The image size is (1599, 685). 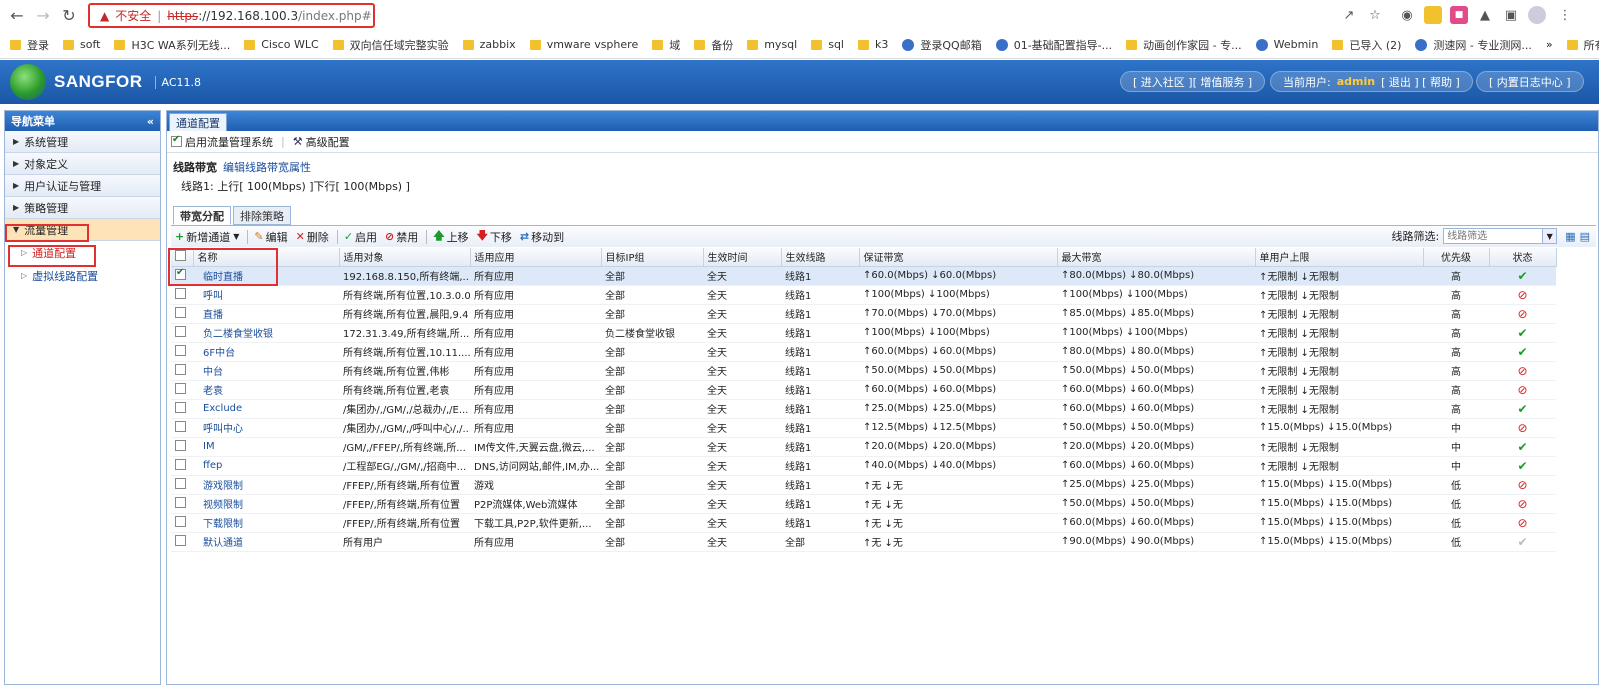 What do you see at coordinates (405, 257) in the screenshot?
I see `col-object: 适用对象` at bounding box center [405, 257].